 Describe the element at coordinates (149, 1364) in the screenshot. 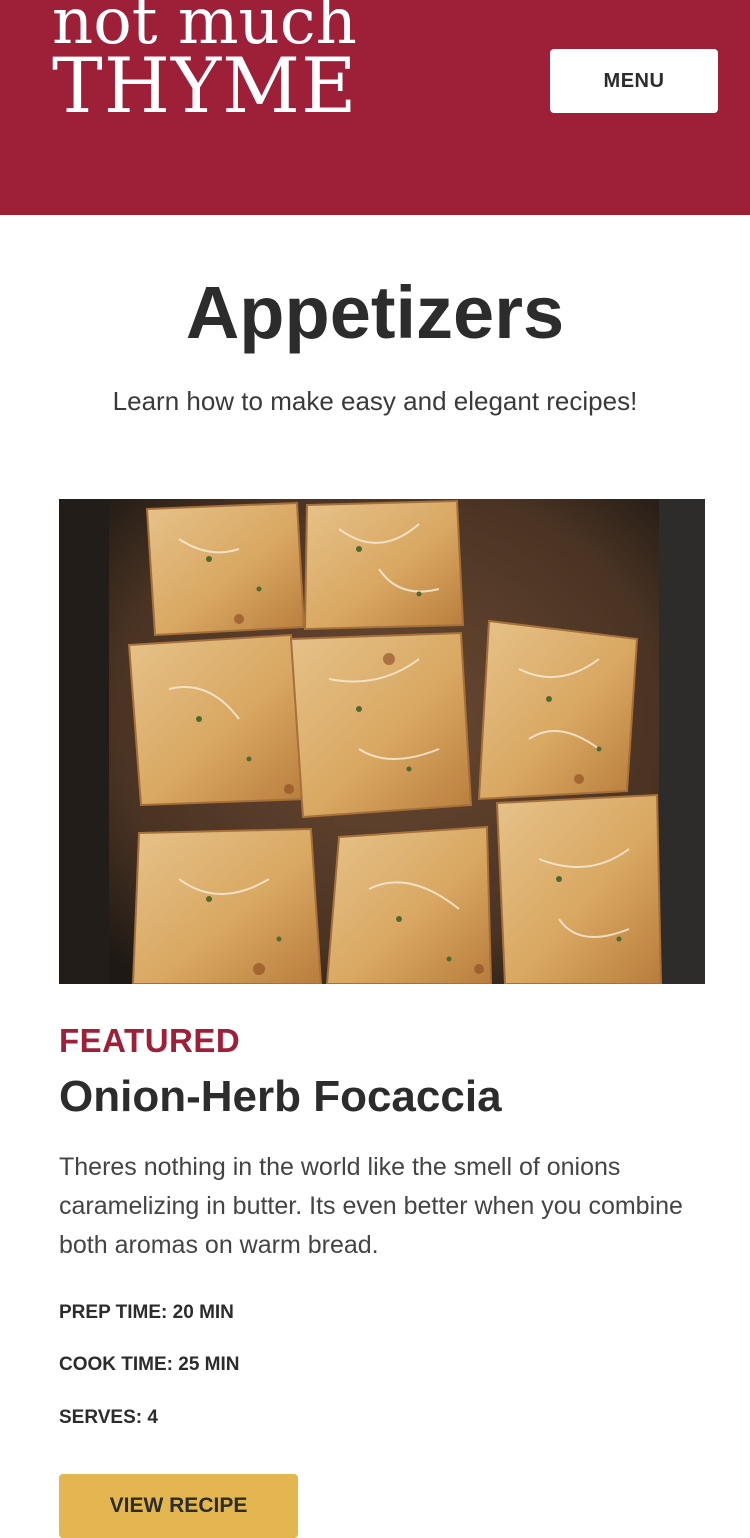

I see `cook-time: COOK TIME: 25 MIN` at that location.